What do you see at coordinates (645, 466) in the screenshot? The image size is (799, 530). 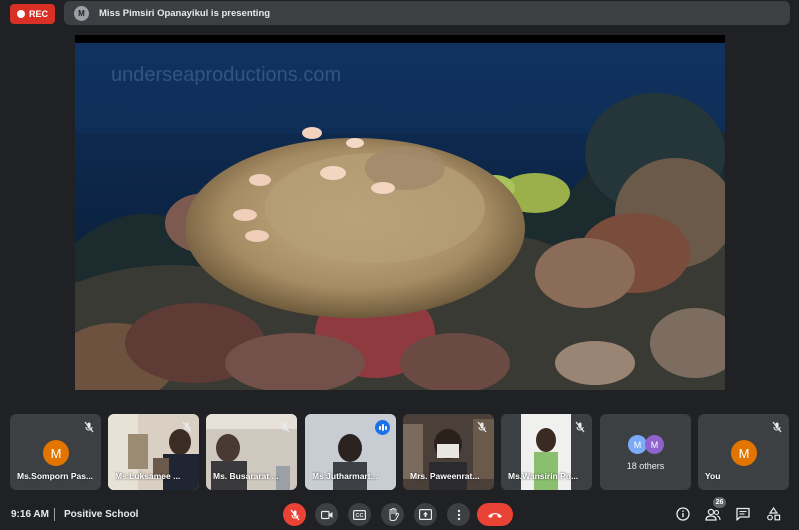 I see `others-count: 18 others` at bounding box center [645, 466].